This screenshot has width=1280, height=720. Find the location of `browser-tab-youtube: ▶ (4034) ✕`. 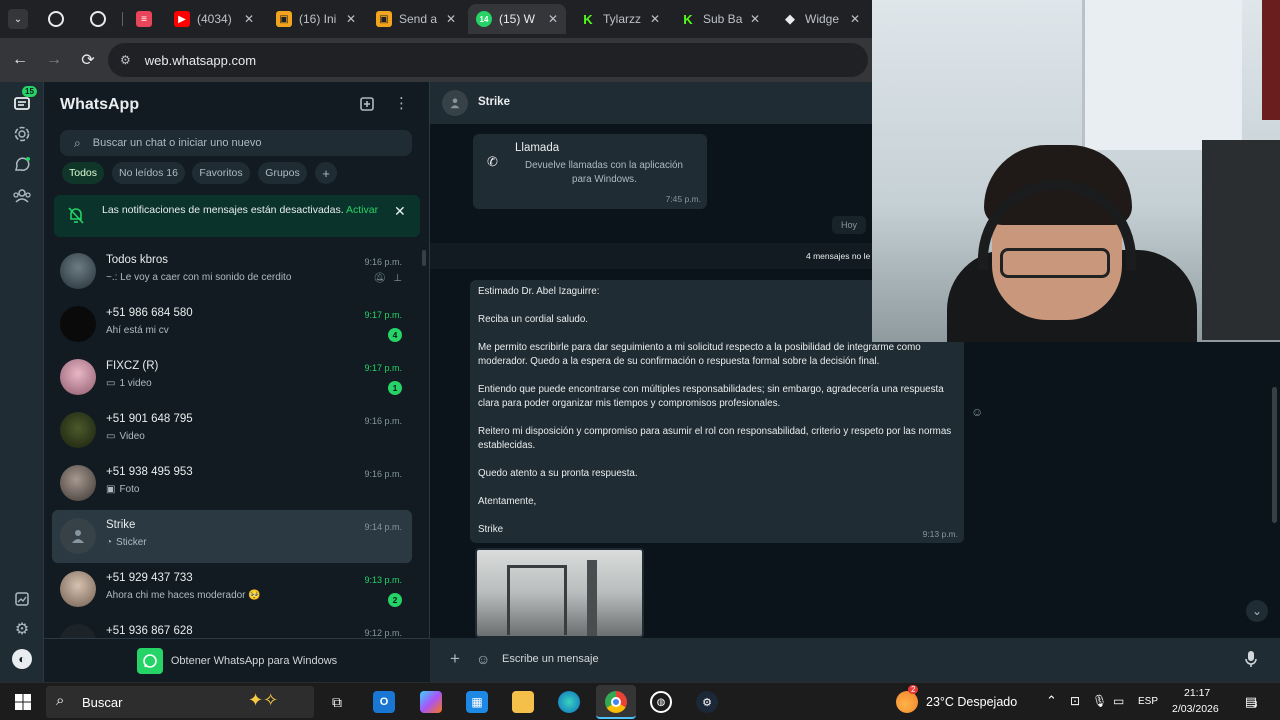

browser-tab-youtube: ▶ (4034) ✕ is located at coordinates (214, 19).